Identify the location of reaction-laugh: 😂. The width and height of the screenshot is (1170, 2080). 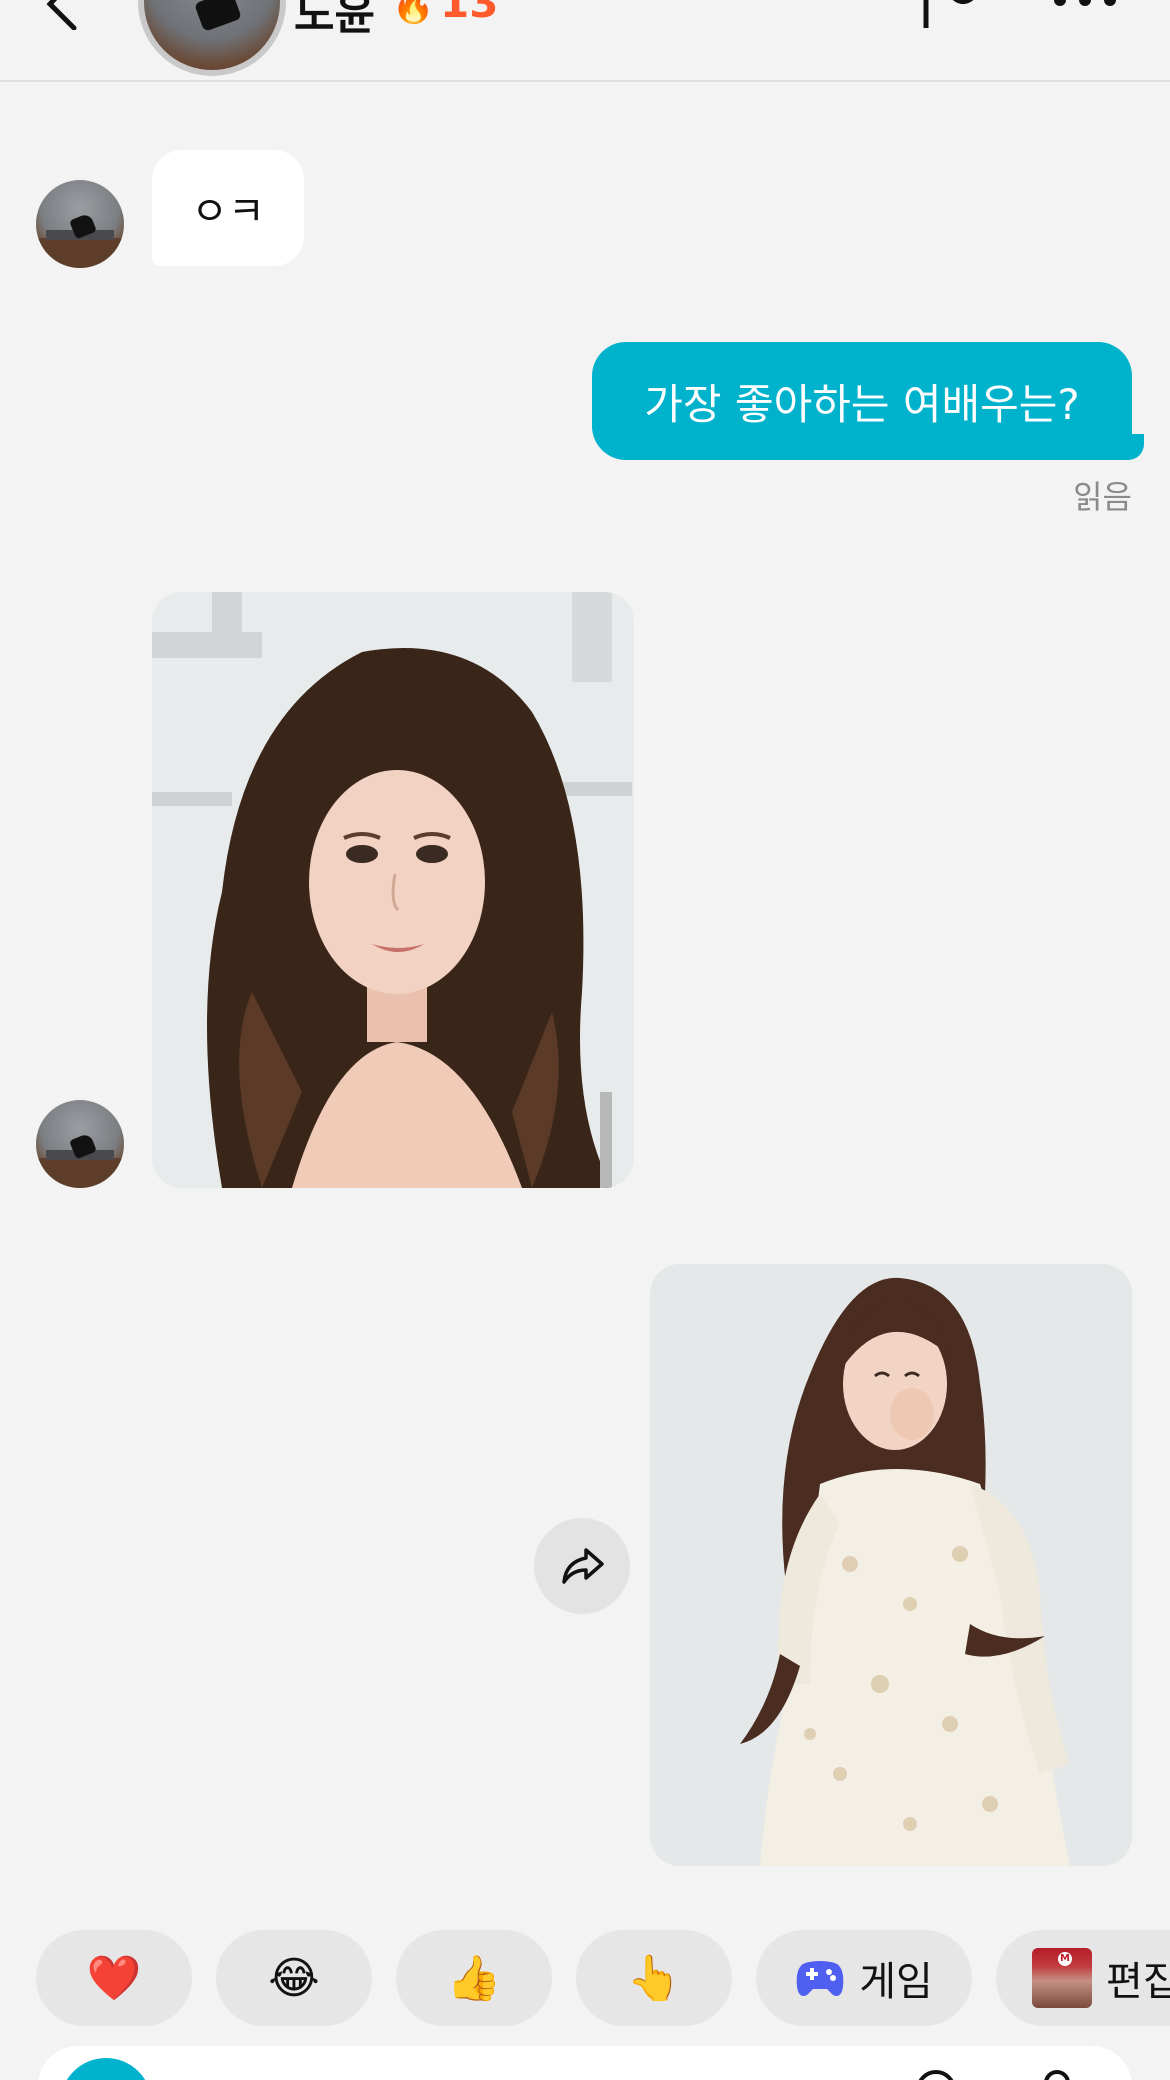
(294, 1978).